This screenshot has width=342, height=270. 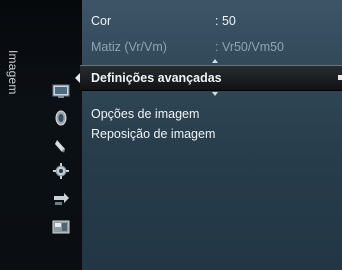 I want to click on menu-row-definicoes-avancadas: Definições avançadas, so click(x=208, y=78).